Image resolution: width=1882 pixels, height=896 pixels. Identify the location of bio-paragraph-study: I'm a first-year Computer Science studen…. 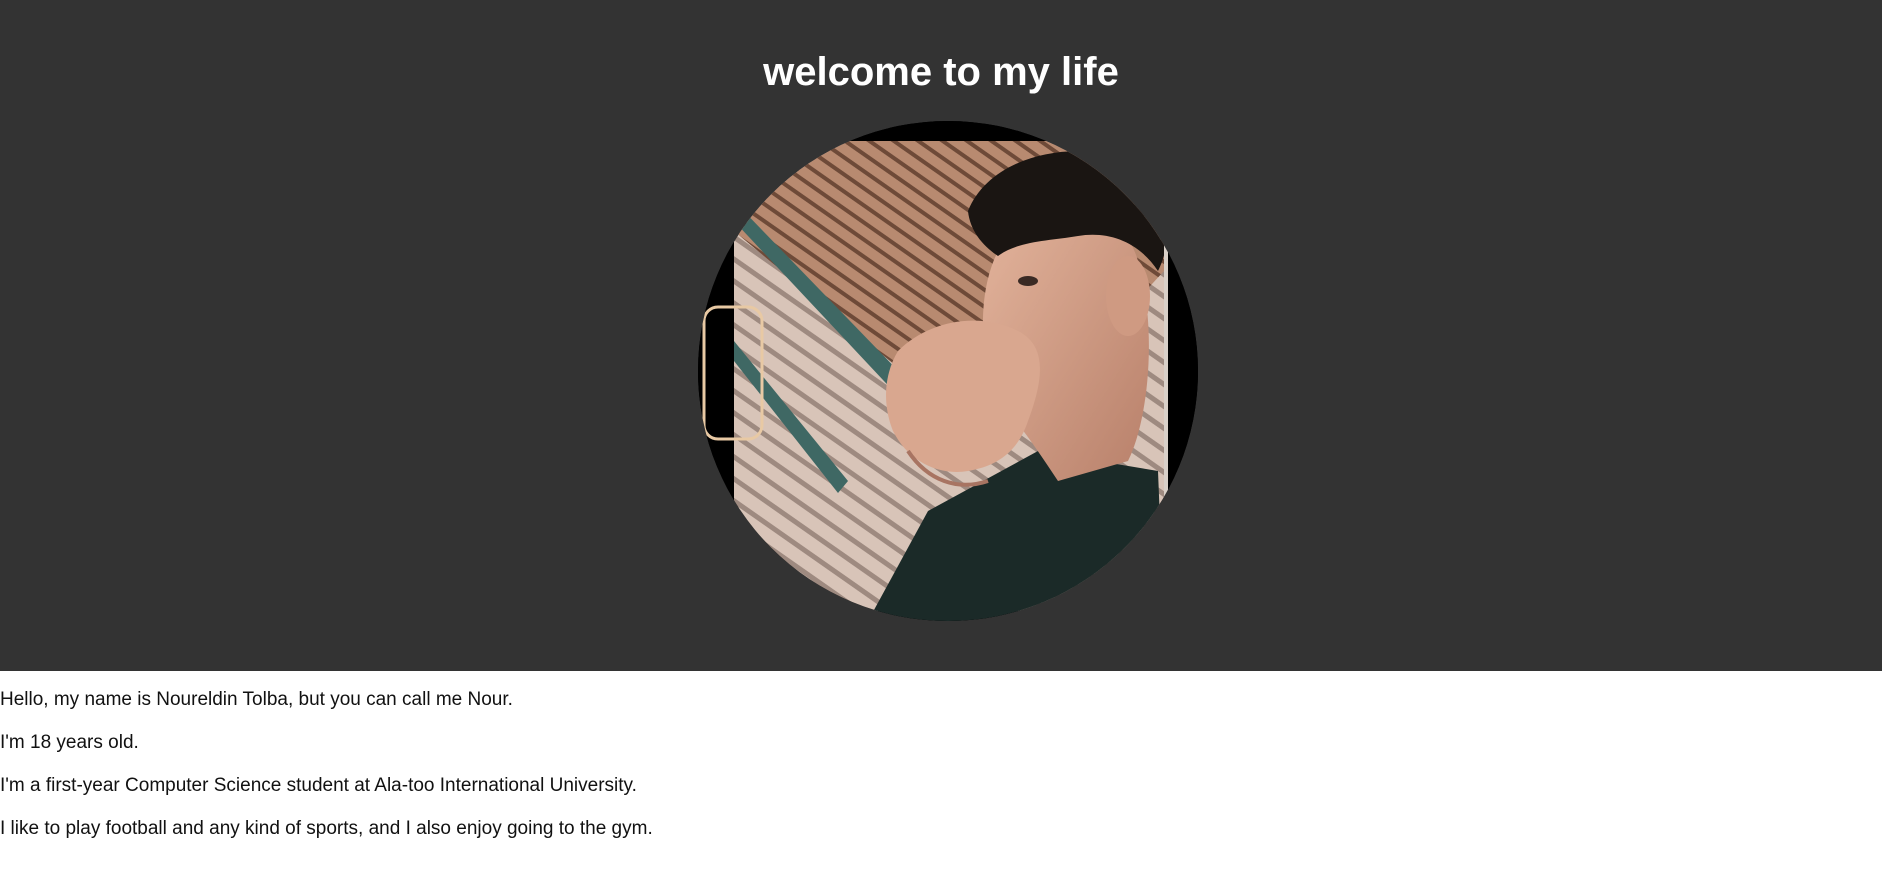
(318, 785).